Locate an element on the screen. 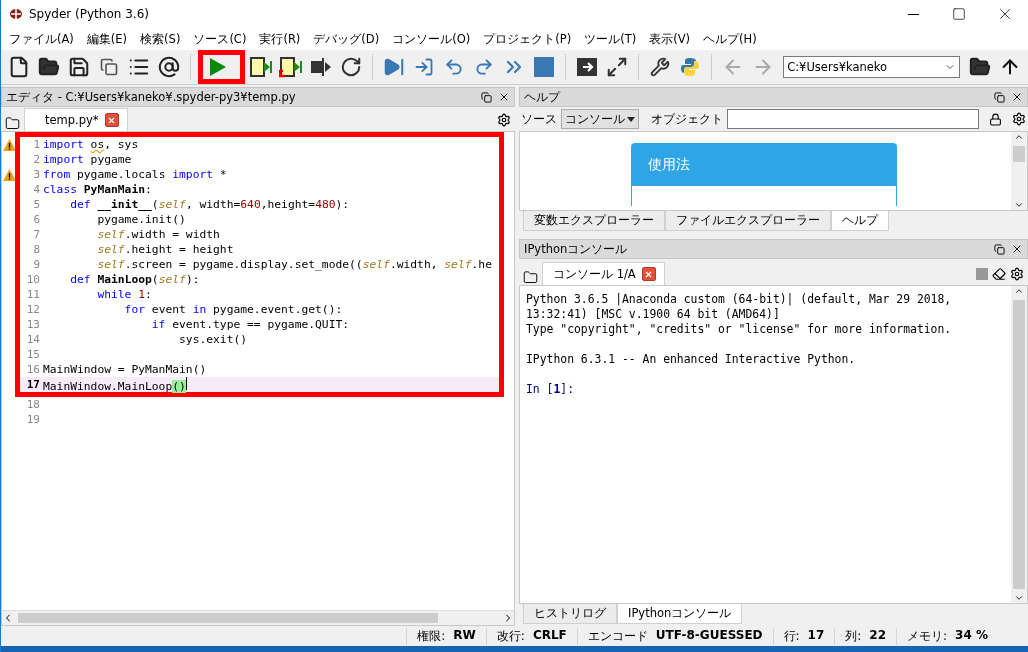 The image size is (1028, 652). wrench-icon is located at coordinates (660, 67).